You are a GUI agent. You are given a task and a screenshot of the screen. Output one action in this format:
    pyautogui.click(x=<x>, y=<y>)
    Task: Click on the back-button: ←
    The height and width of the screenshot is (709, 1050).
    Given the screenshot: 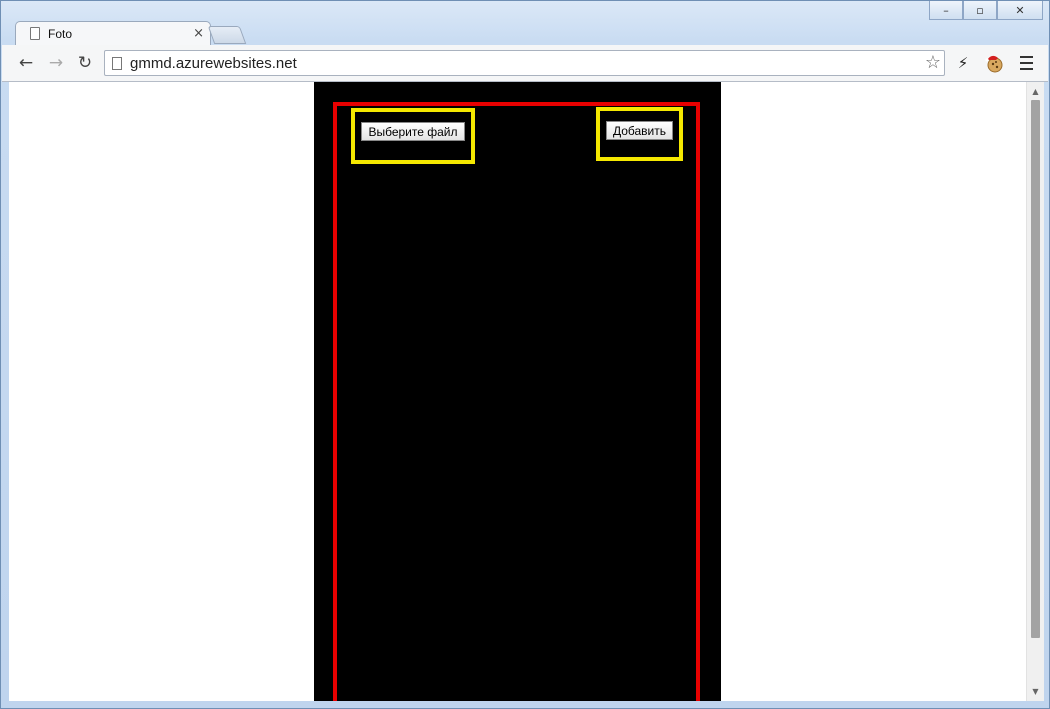 What is the action you would take?
    pyautogui.click(x=26, y=63)
    